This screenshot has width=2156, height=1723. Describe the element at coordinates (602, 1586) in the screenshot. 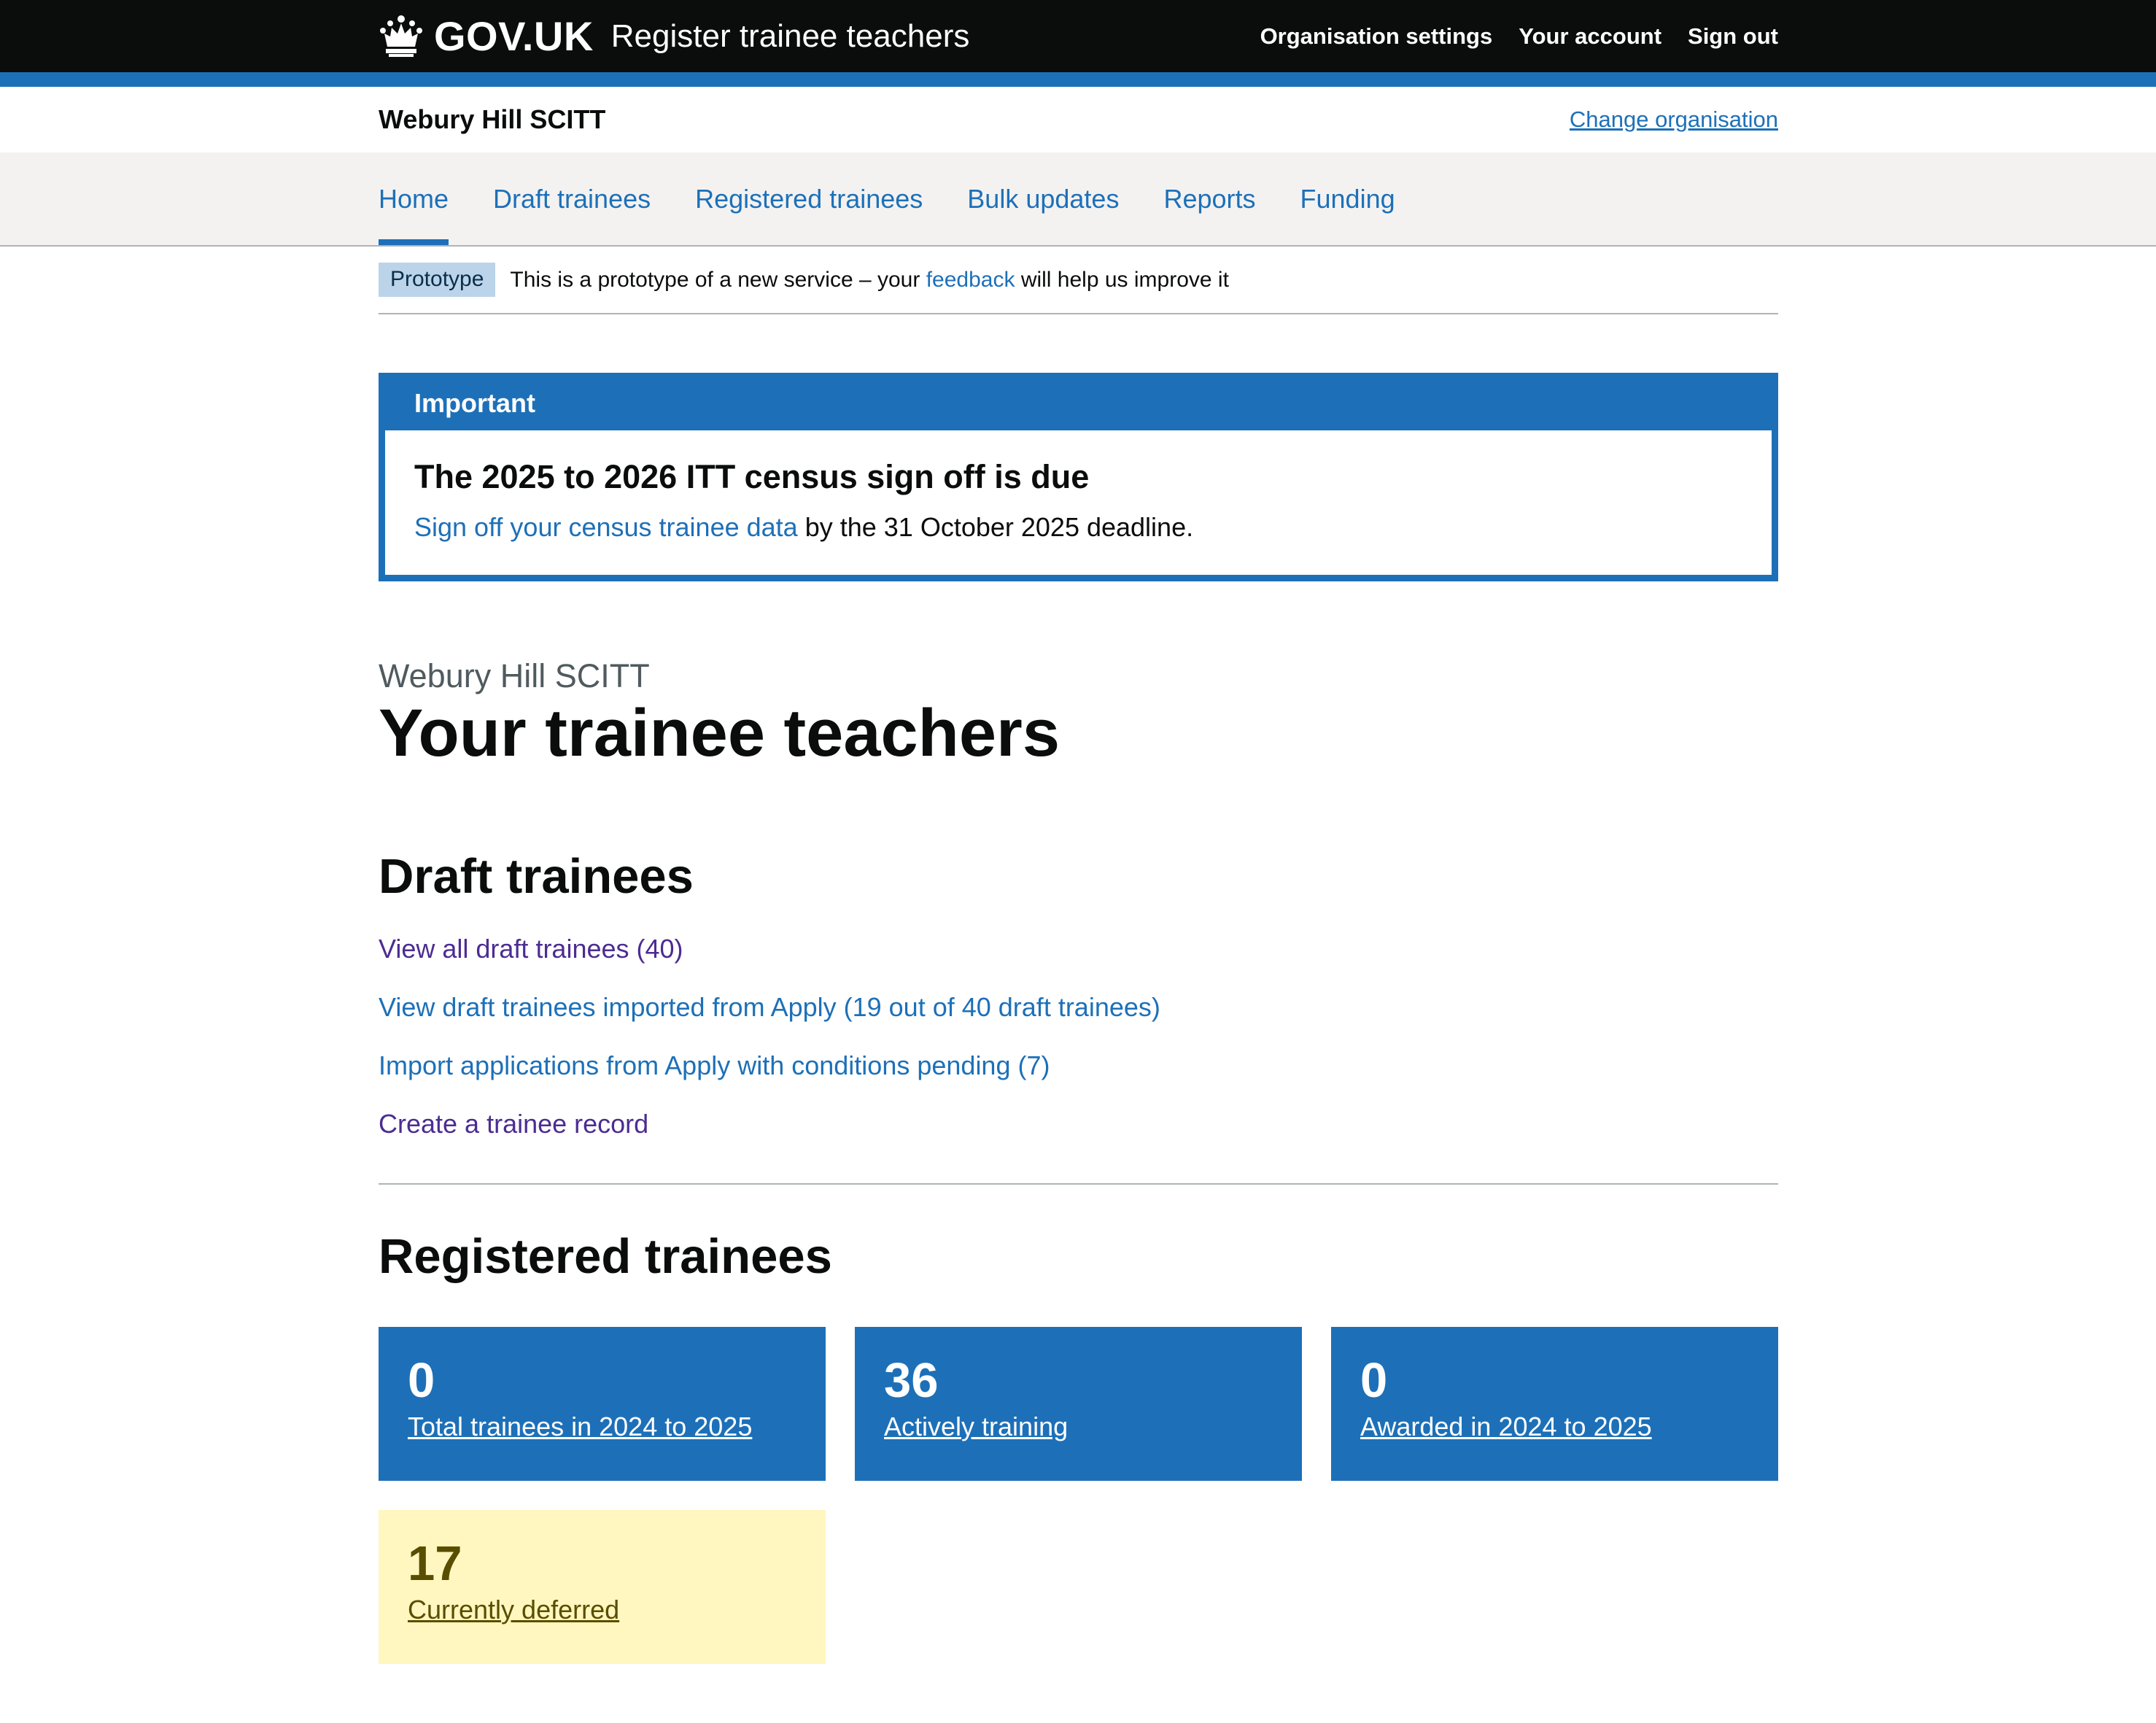

I see `currently-deferred-tile: 17 Currently deferred` at that location.